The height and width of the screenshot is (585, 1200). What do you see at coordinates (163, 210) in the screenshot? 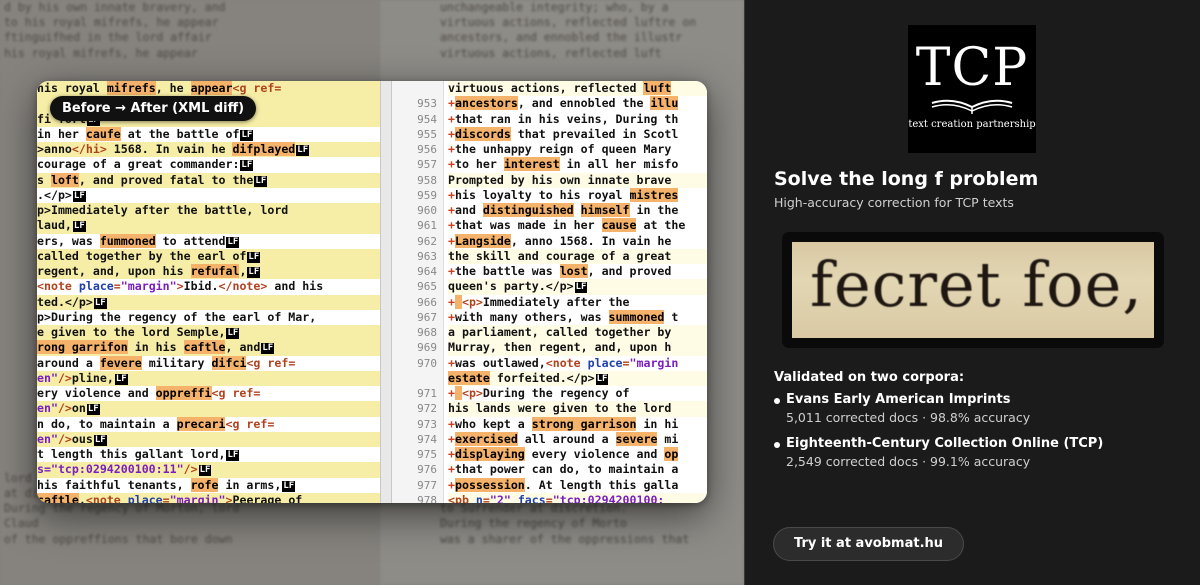
I see `code-text: p>Immediately after the battle, lord` at bounding box center [163, 210].